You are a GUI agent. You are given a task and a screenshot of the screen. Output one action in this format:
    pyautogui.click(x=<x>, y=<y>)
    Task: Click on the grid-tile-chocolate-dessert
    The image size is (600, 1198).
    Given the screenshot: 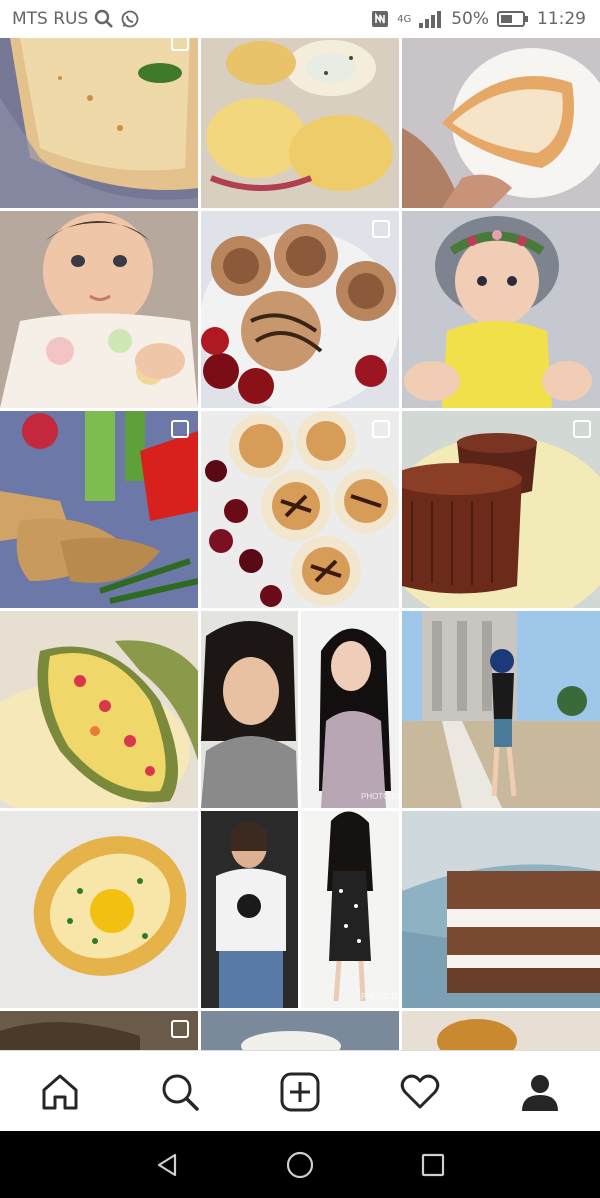 What is the action you would take?
    pyautogui.click(x=501, y=509)
    